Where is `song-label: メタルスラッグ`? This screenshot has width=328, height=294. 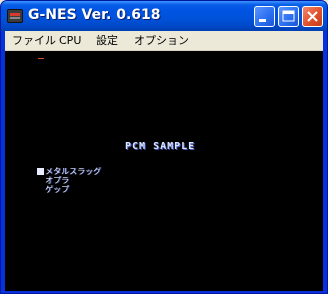 song-label: メタルスラッグ is located at coordinates (73, 171).